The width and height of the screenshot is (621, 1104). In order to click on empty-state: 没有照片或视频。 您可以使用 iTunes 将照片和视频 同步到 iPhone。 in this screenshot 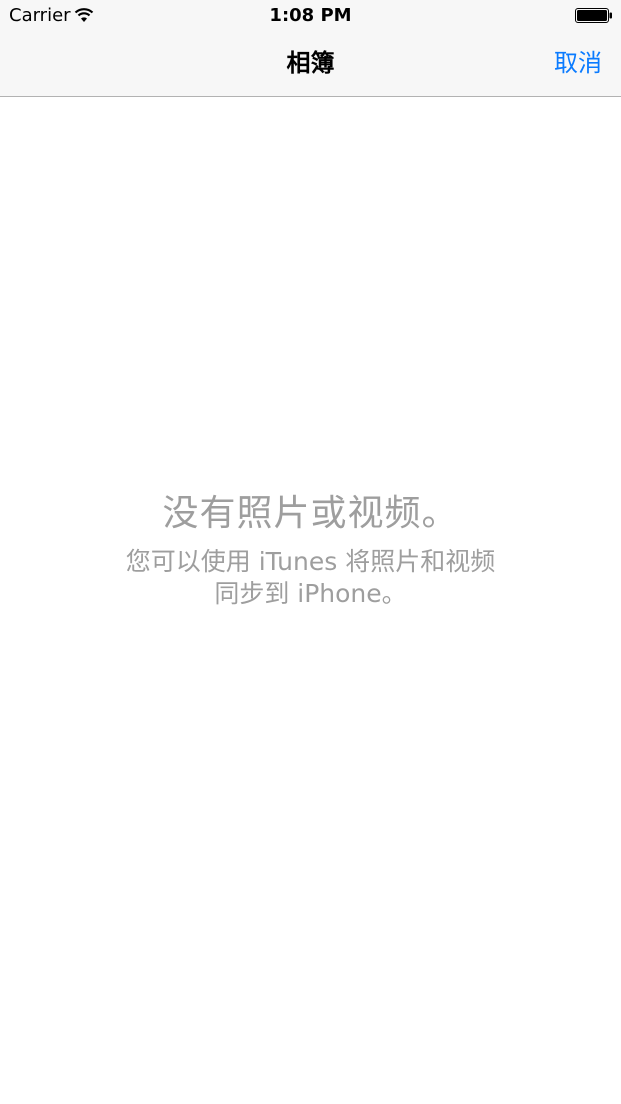, I will do `click(310, 549)`.